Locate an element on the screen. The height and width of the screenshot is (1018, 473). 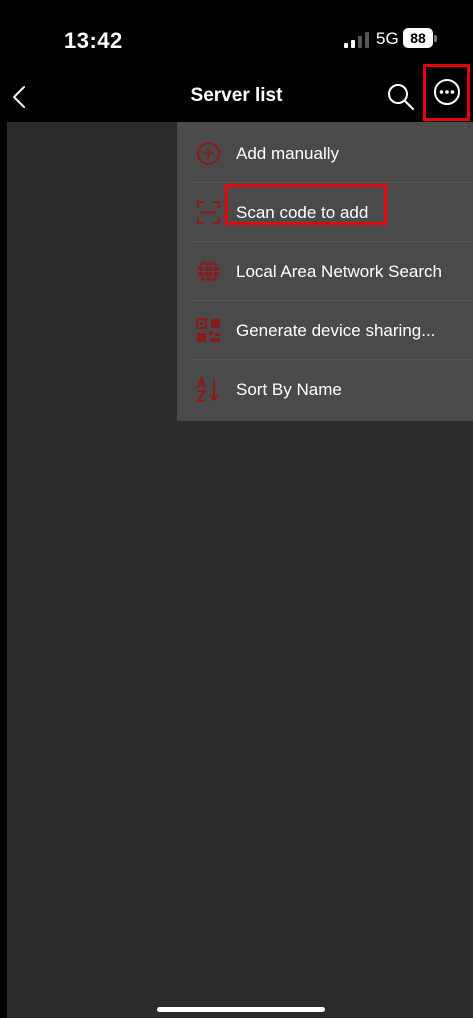
menu-item-lan-search: Local Area Network Search is located at coordinates (325, 271).